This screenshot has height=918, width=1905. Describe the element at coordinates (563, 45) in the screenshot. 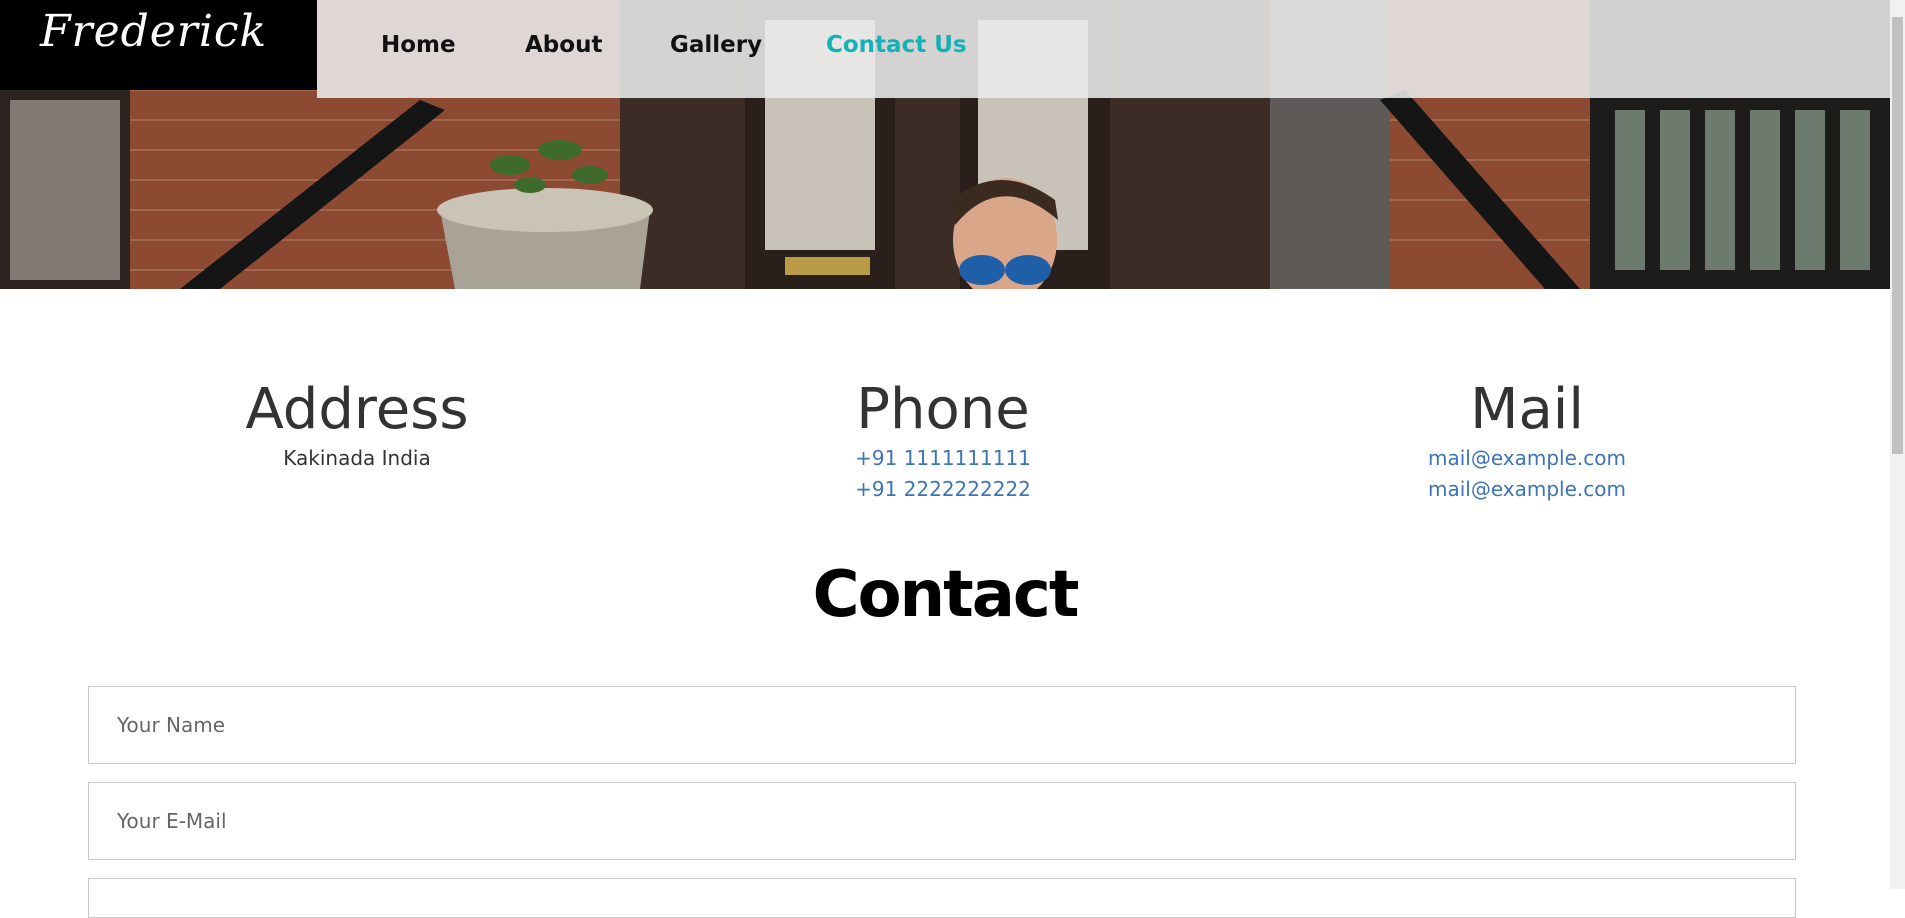

I see `nav-about: About` at that location.